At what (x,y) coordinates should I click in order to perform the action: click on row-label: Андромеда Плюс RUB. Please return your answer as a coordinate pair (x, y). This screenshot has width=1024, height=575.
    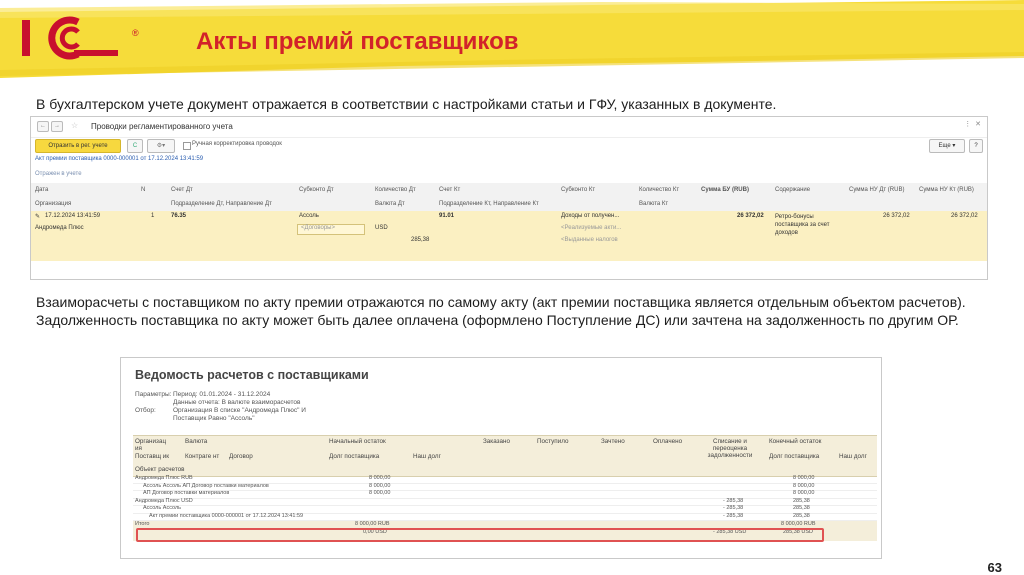
    Looking at the image, I should click on (164, 478).